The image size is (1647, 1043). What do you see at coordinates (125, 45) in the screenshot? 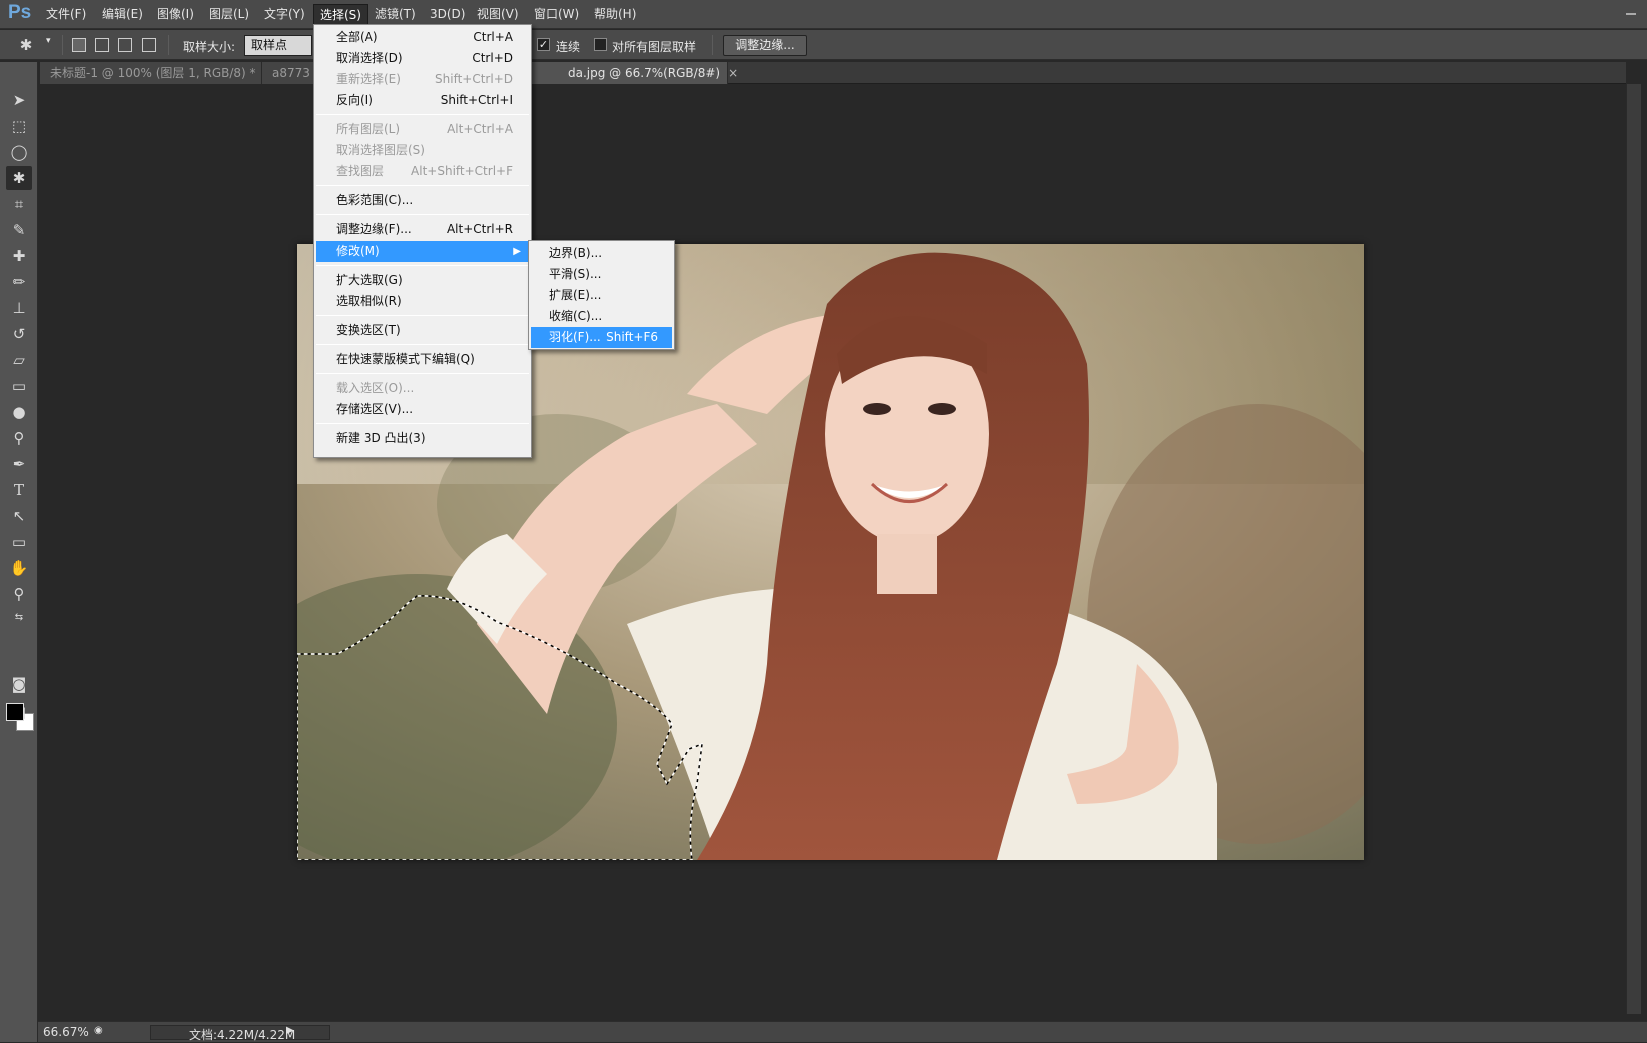
I see `subtract-from-selection-icon` at bounding box center [125, 45].